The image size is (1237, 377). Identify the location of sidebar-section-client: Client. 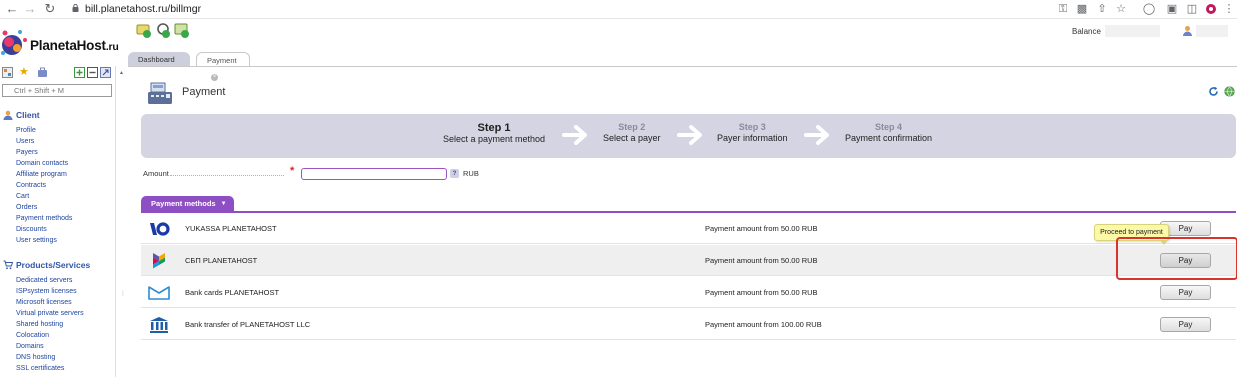
(58, 116).